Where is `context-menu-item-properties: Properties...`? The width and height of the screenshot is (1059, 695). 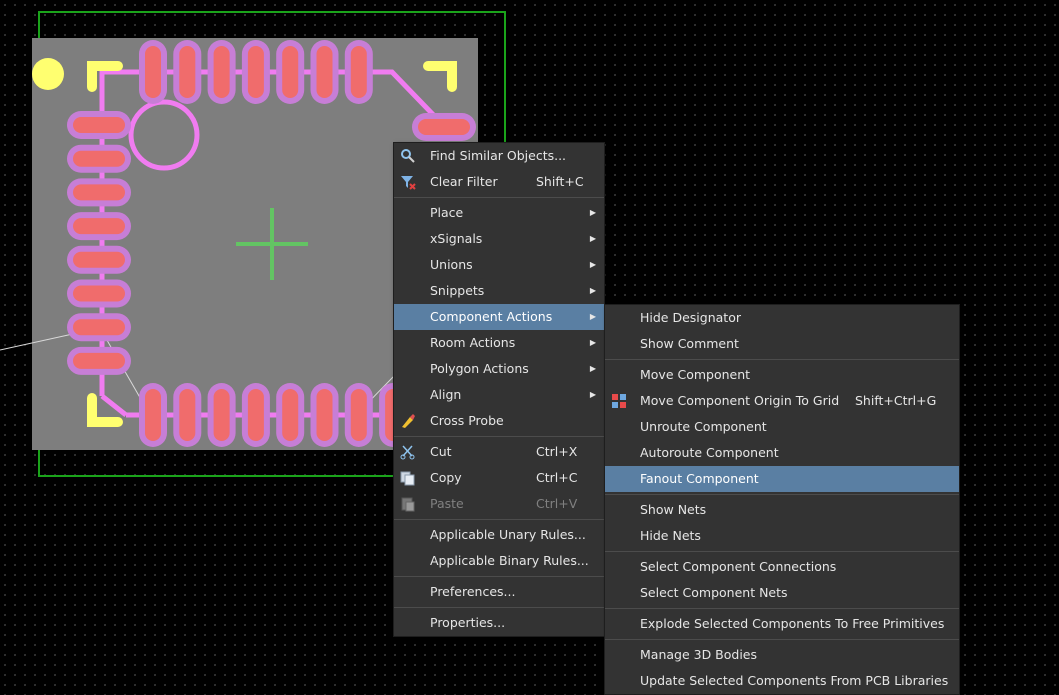
context-menu-item-properties: Properties... is located at coordinates (499, 623).